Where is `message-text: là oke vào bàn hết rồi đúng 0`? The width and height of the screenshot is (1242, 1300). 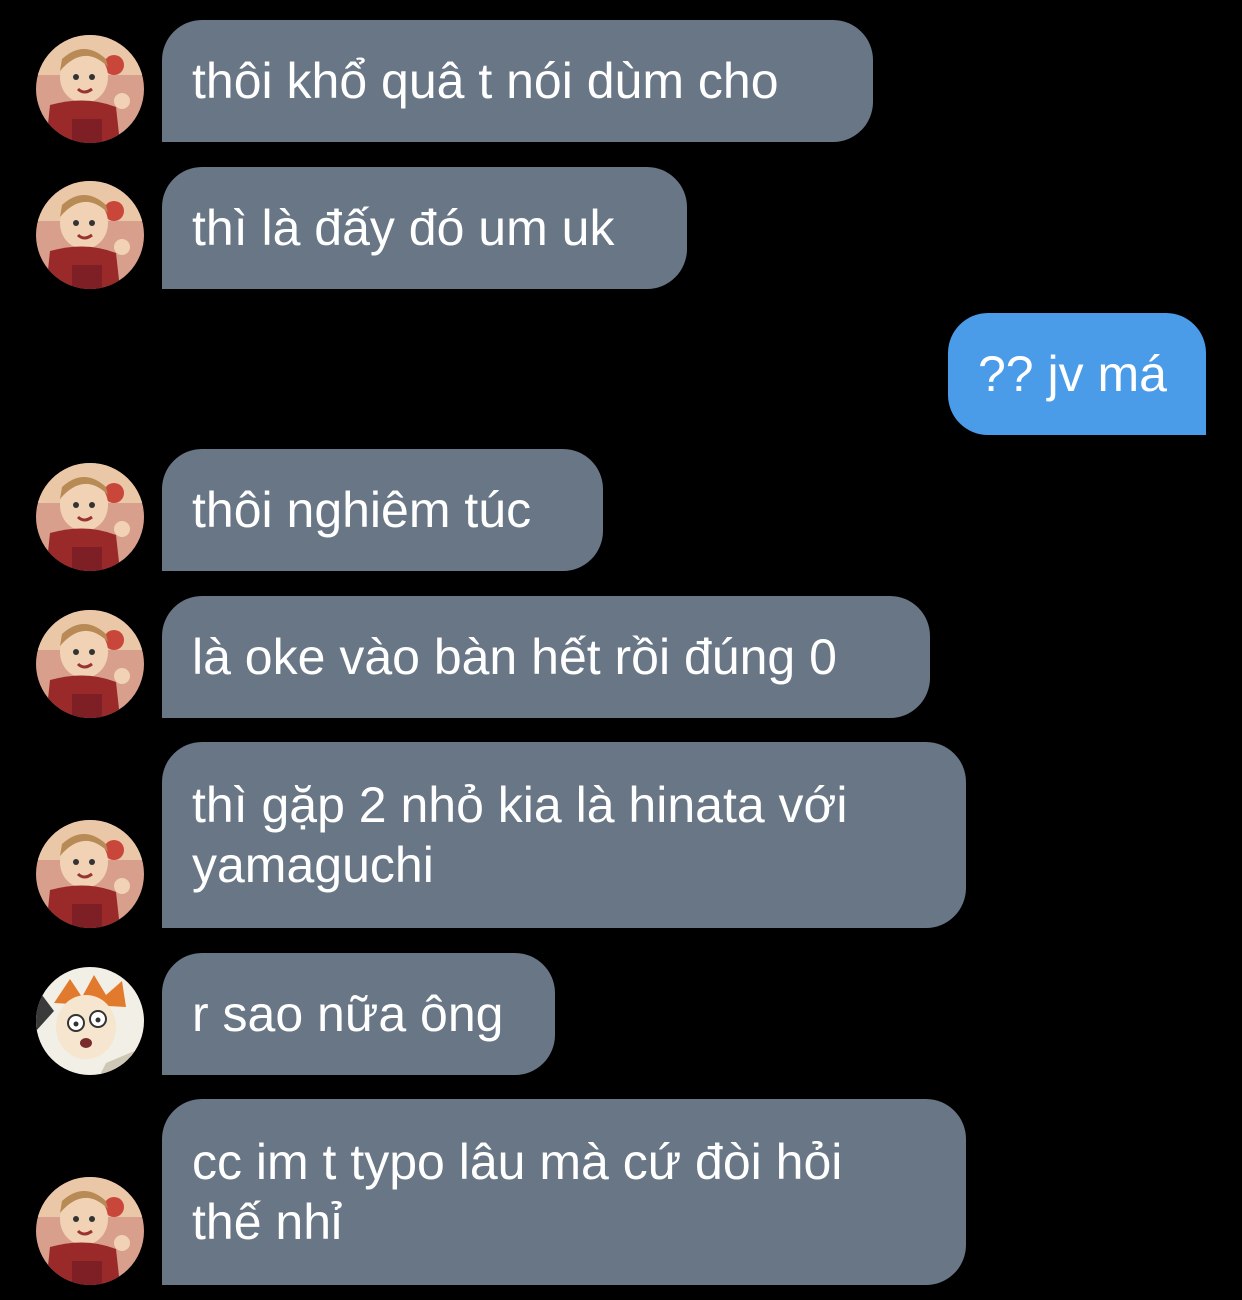 message-text: là oke vào bàn hết rồi đúng 0 is located at coordinates (514, 657).